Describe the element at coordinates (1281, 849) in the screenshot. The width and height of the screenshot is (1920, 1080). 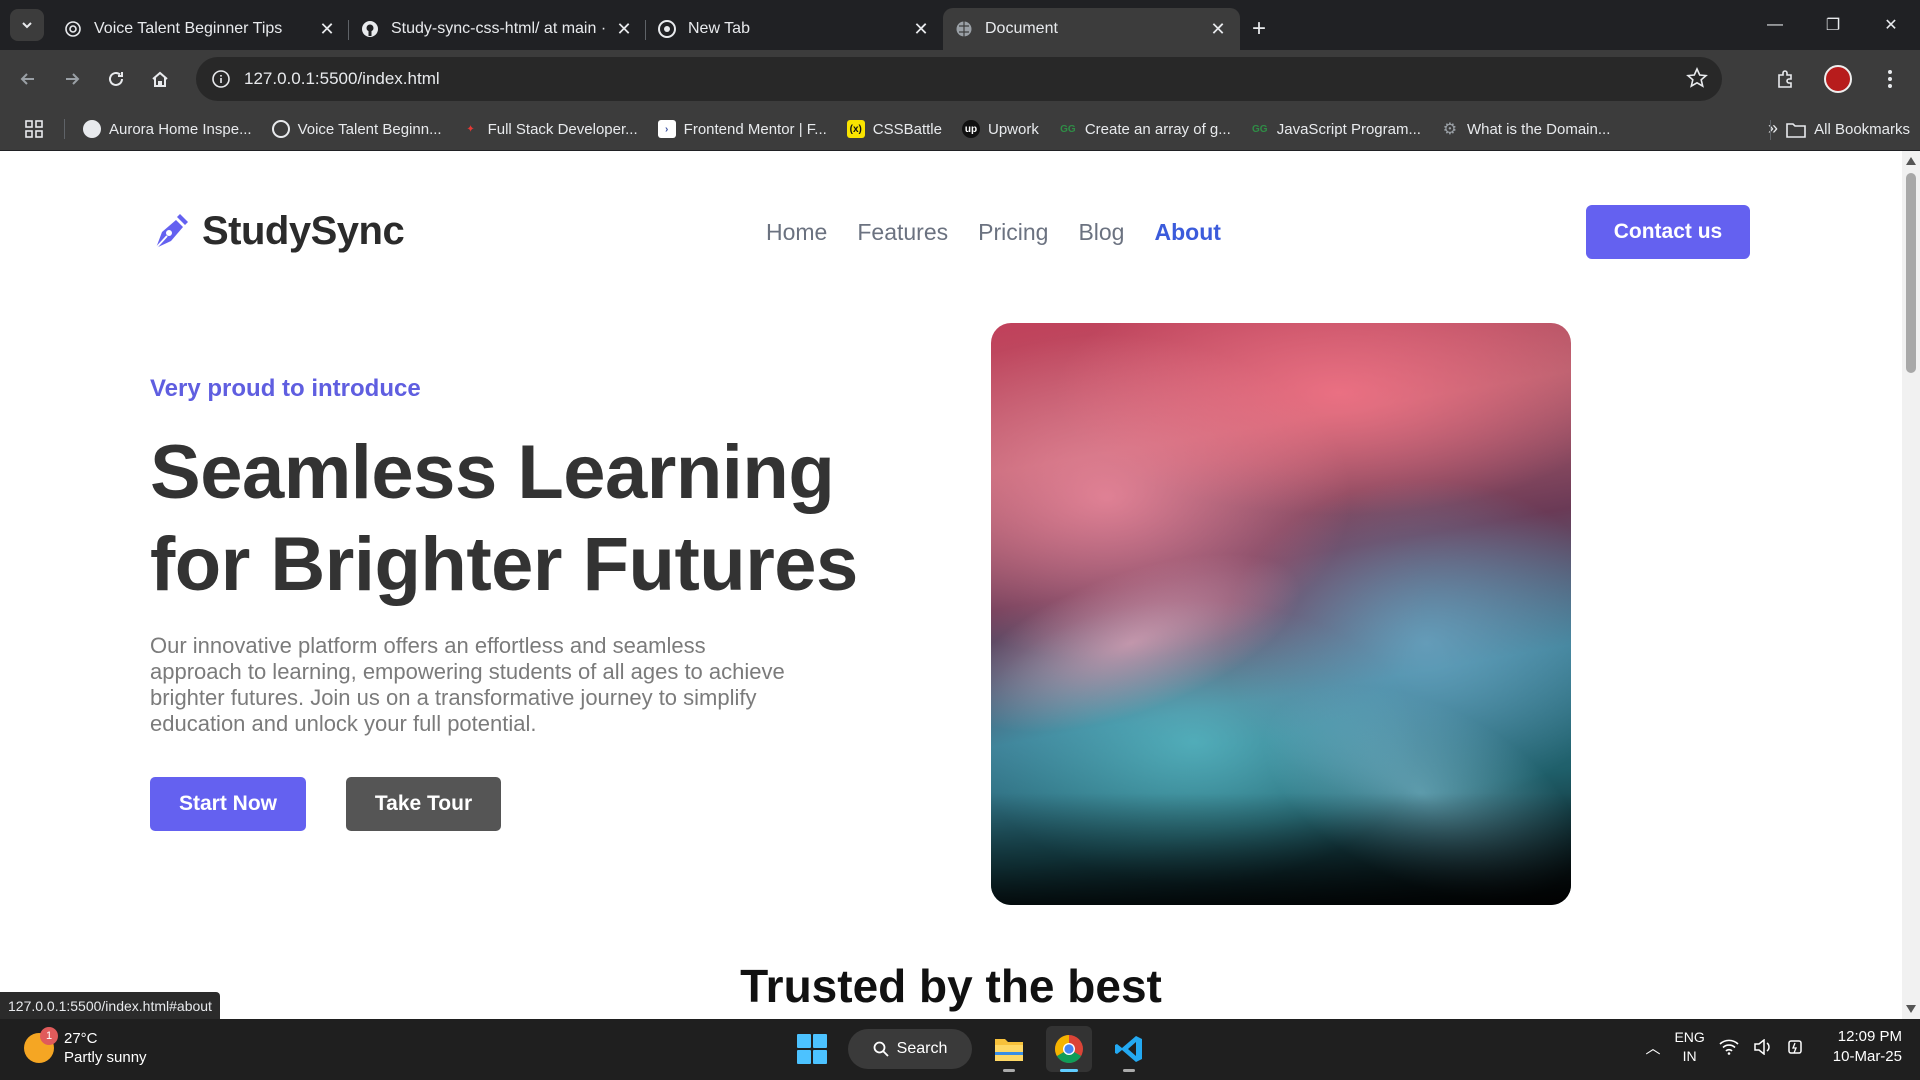
I see `image-shadow` at that location.